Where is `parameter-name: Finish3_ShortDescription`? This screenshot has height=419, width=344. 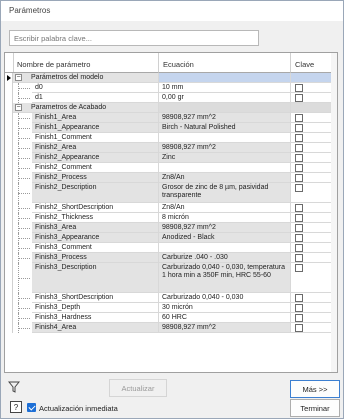 parameter-name: Finish3_ShortDescription is located at coordinates (95, 298).